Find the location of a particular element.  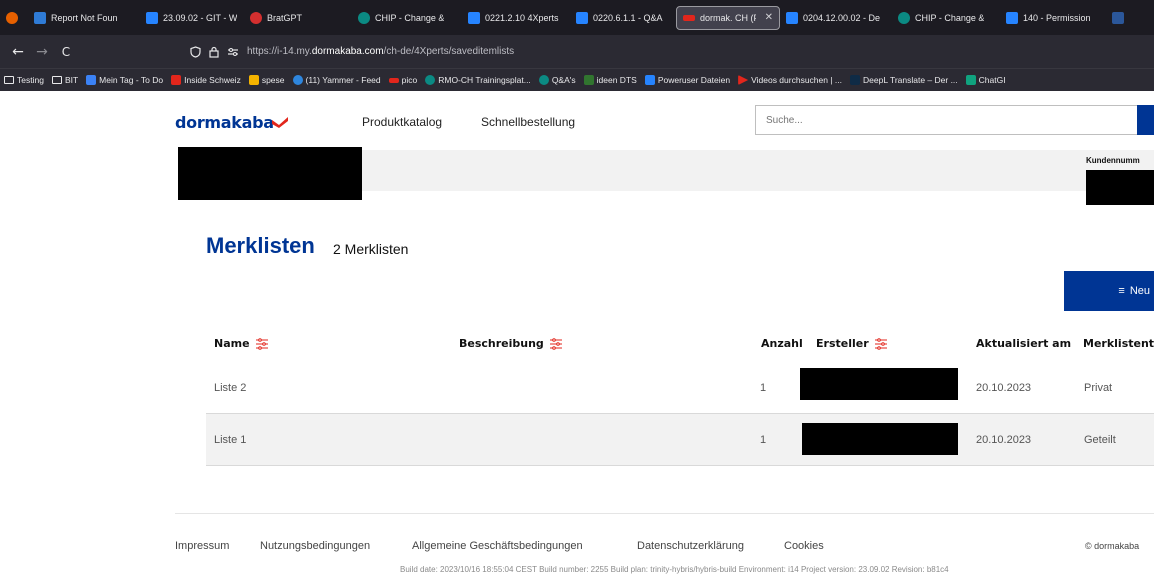

table-row: Liste 1 1 20.10.2023 Geteilt is located at coordinates (680, 440).